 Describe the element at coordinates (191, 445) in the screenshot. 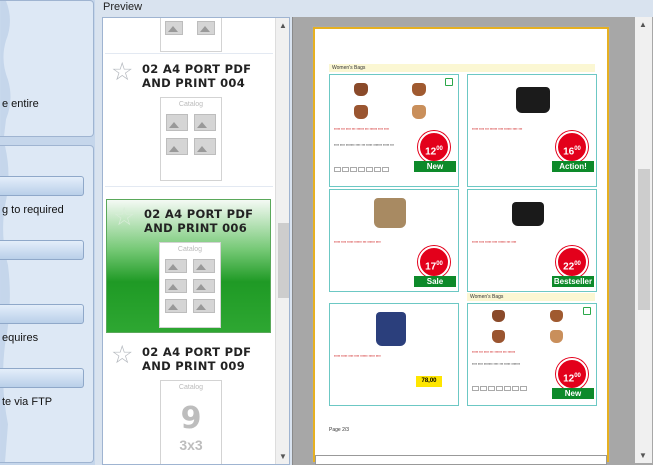

I see `grid-size-sub-label: 3x3` at that location.